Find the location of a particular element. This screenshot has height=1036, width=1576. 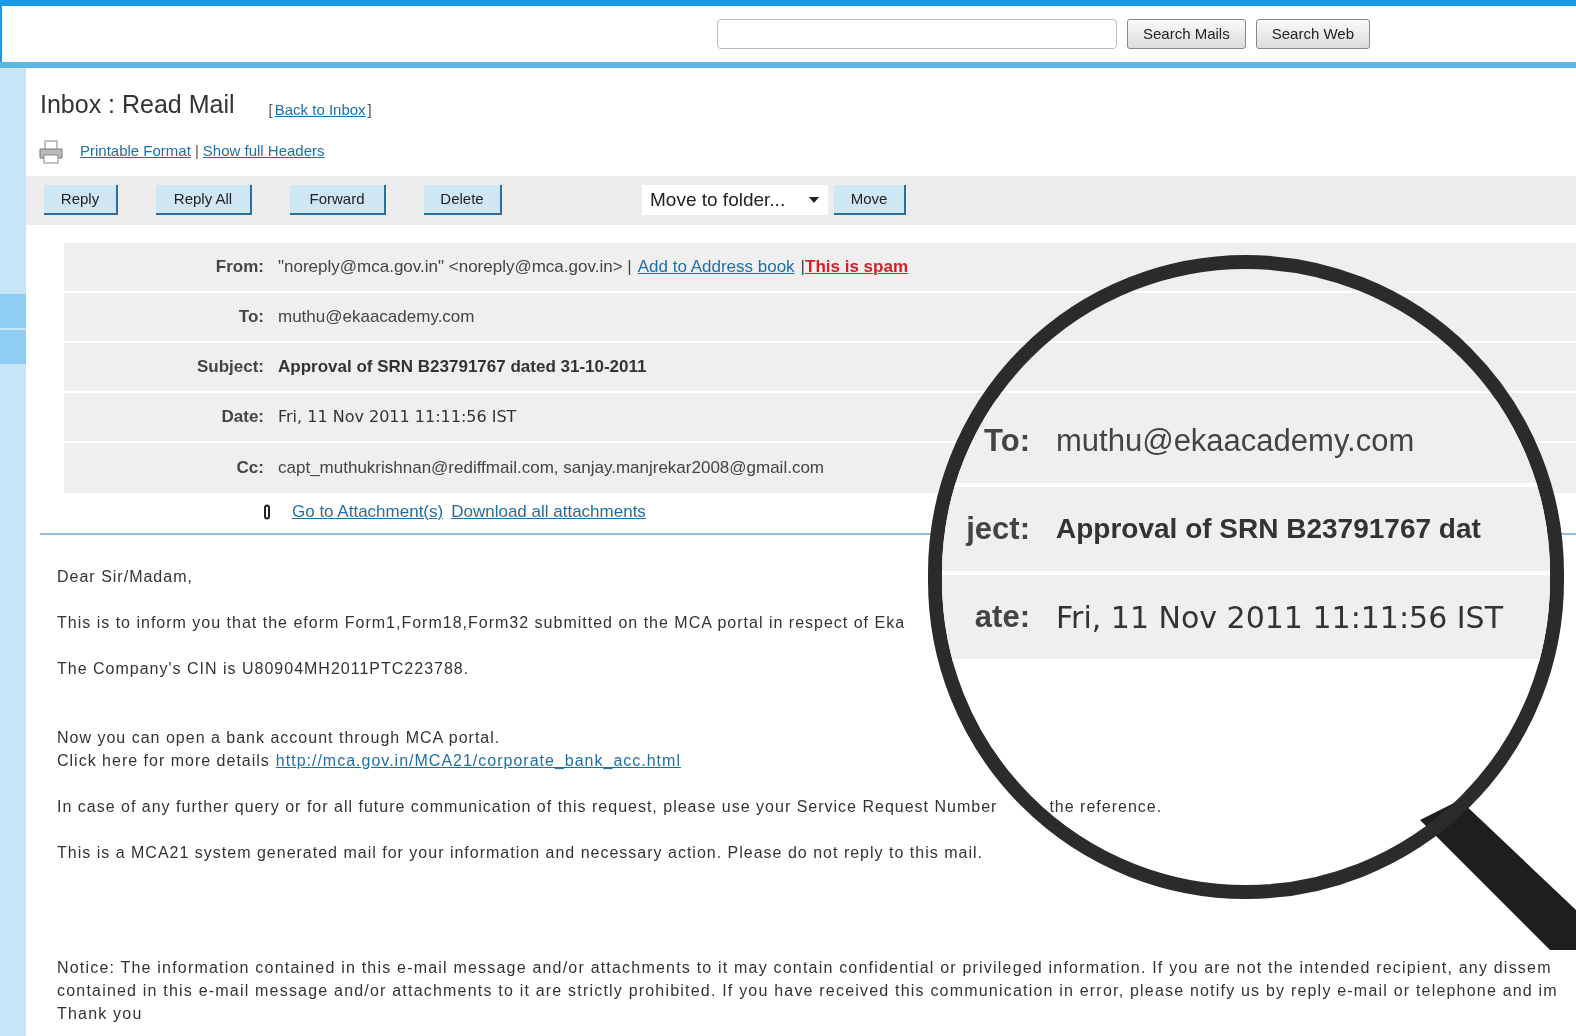

details-link: http://mca.gov.in/MCA21/corporate_bank_acc.html is located at coordinates (478, 760).